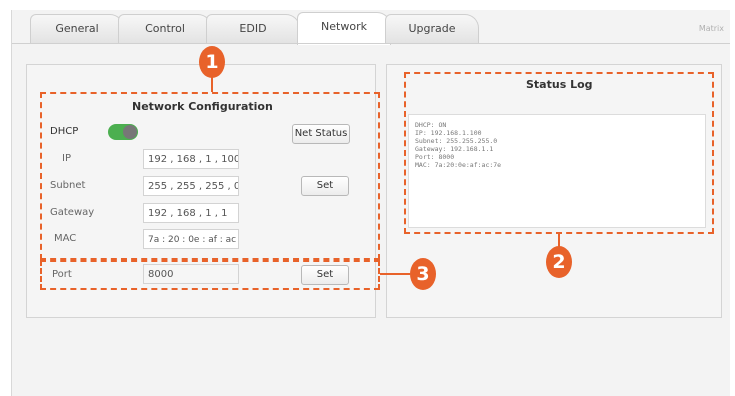 This screenshot has height=396, width=735. What do you see at coordinates (371, 43) in the screenshot?
I see `tab-divider` at bounding box center [371, 43].